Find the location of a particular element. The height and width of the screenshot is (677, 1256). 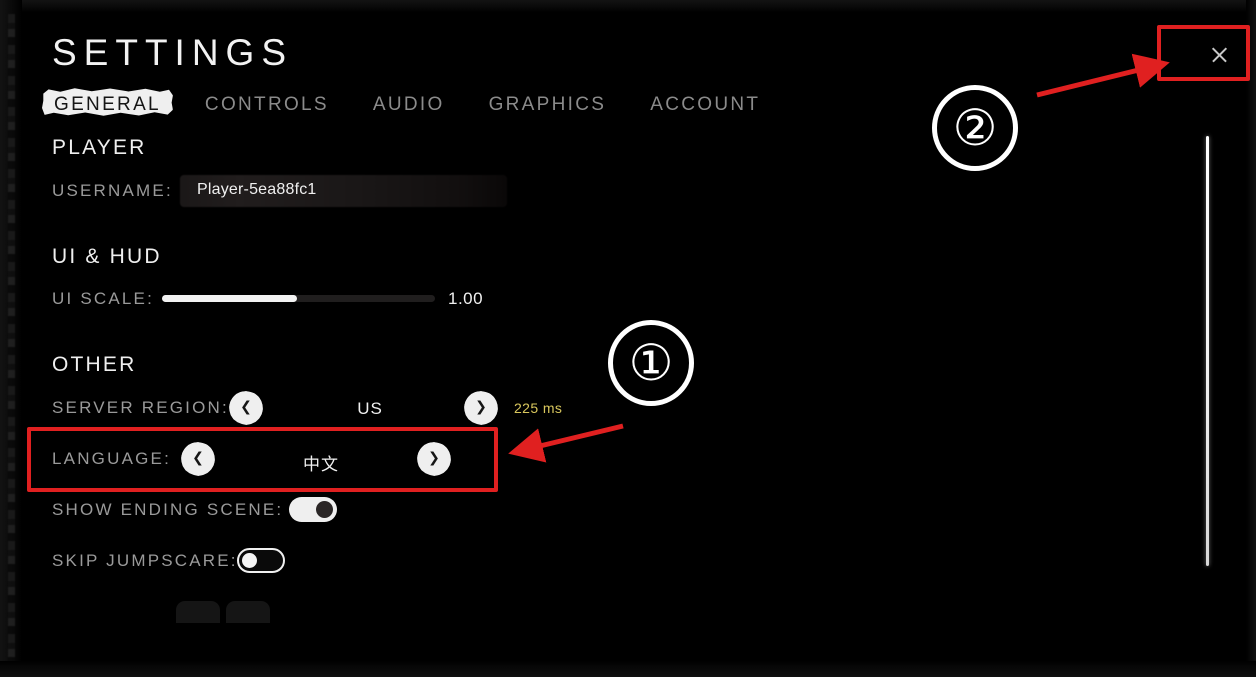

close-button is located at coordinates (1219, 54).